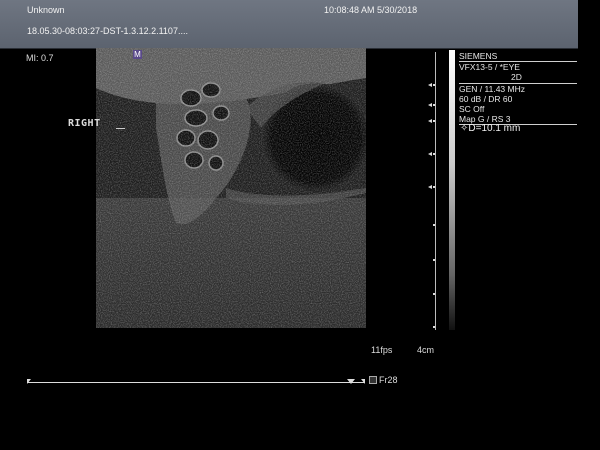  What do you see at coordinates (518, 78) in the screenshot?
I see `imaging-mode: 2D` at bounding box center [518, 78].